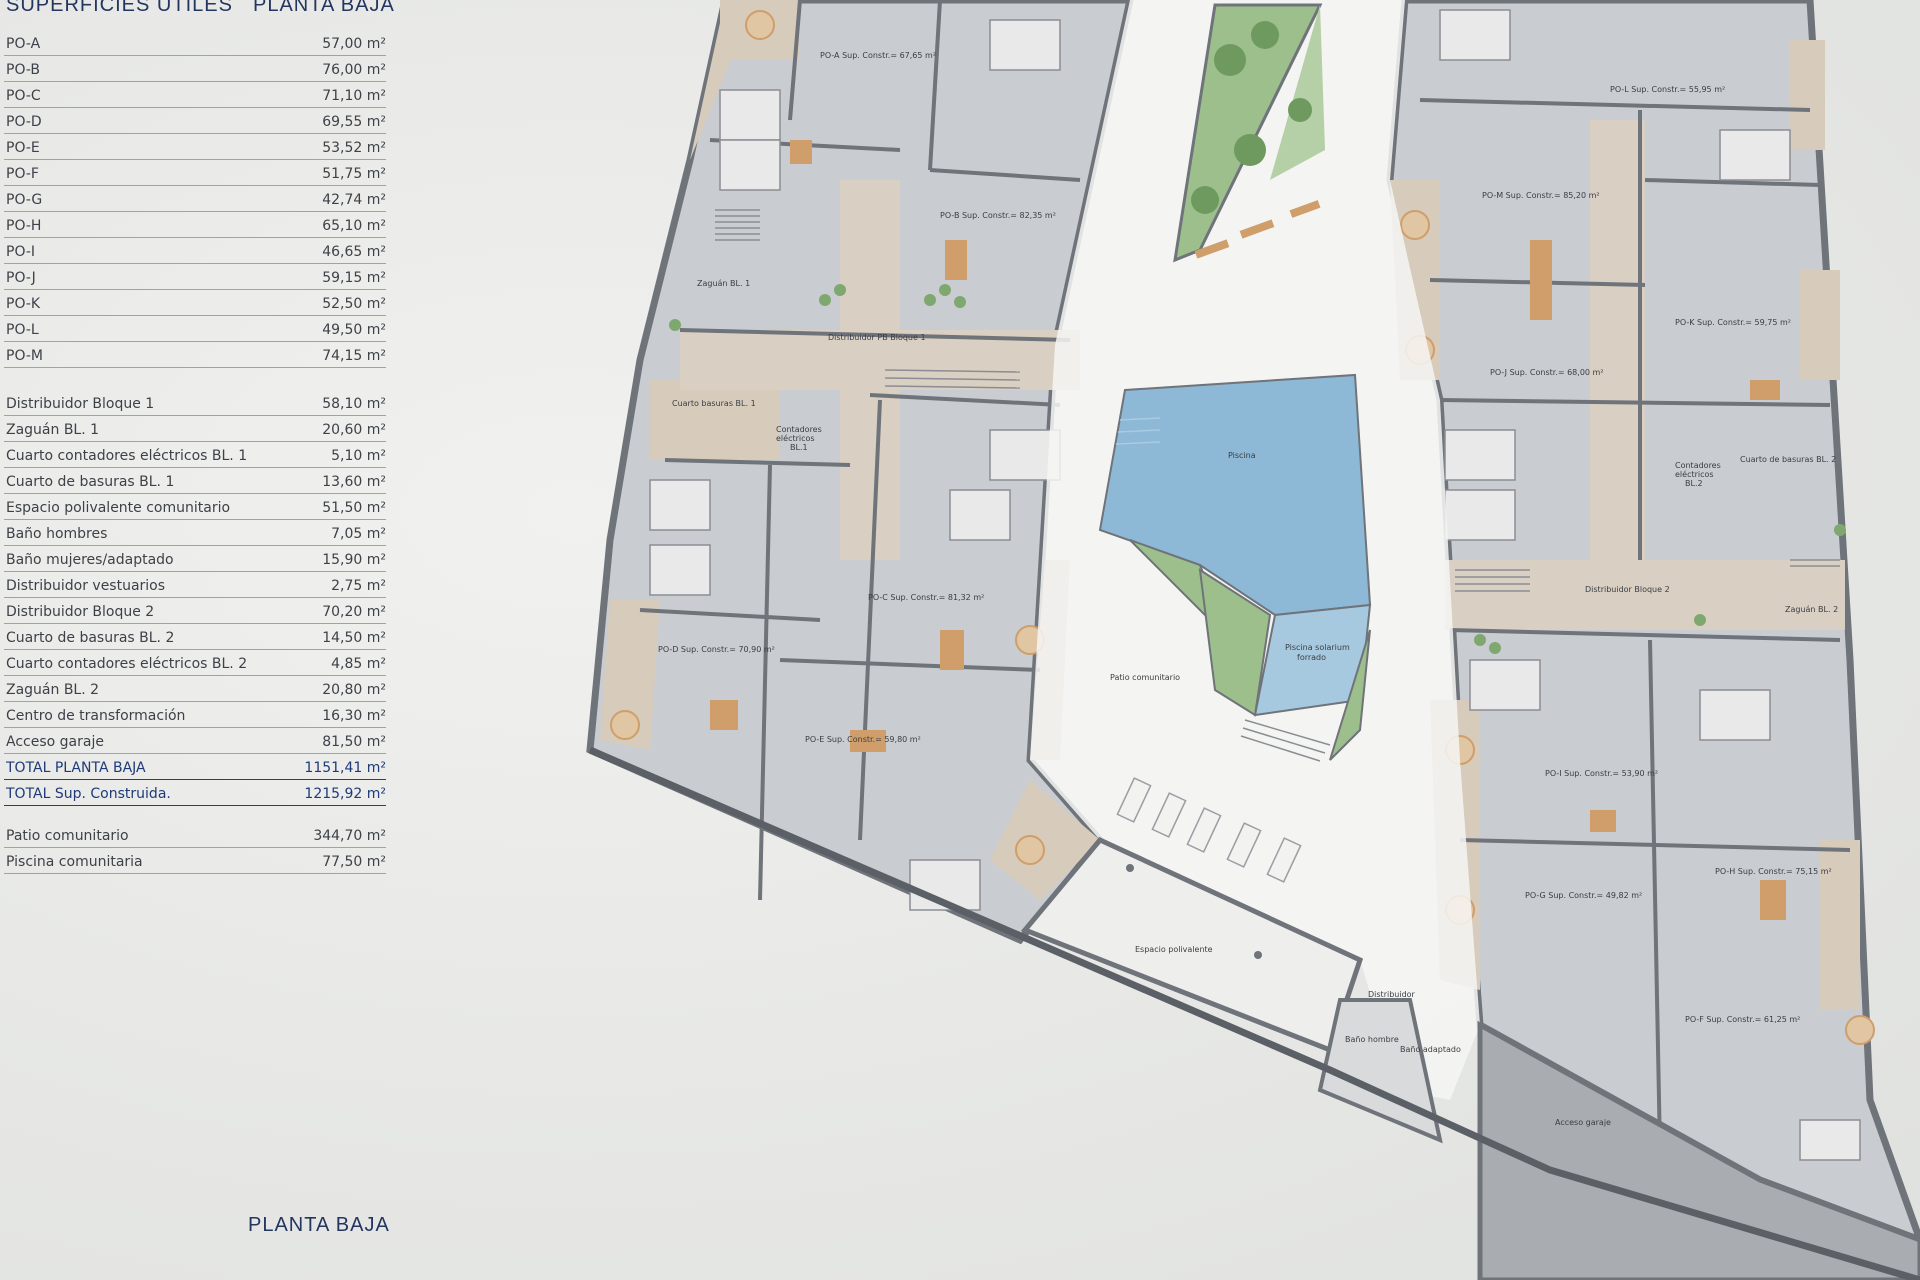 This screenshot has width=1920, height=1280. I want to click on label-zaguan-2: Zaguán BL. 2, so click(1811, 609).